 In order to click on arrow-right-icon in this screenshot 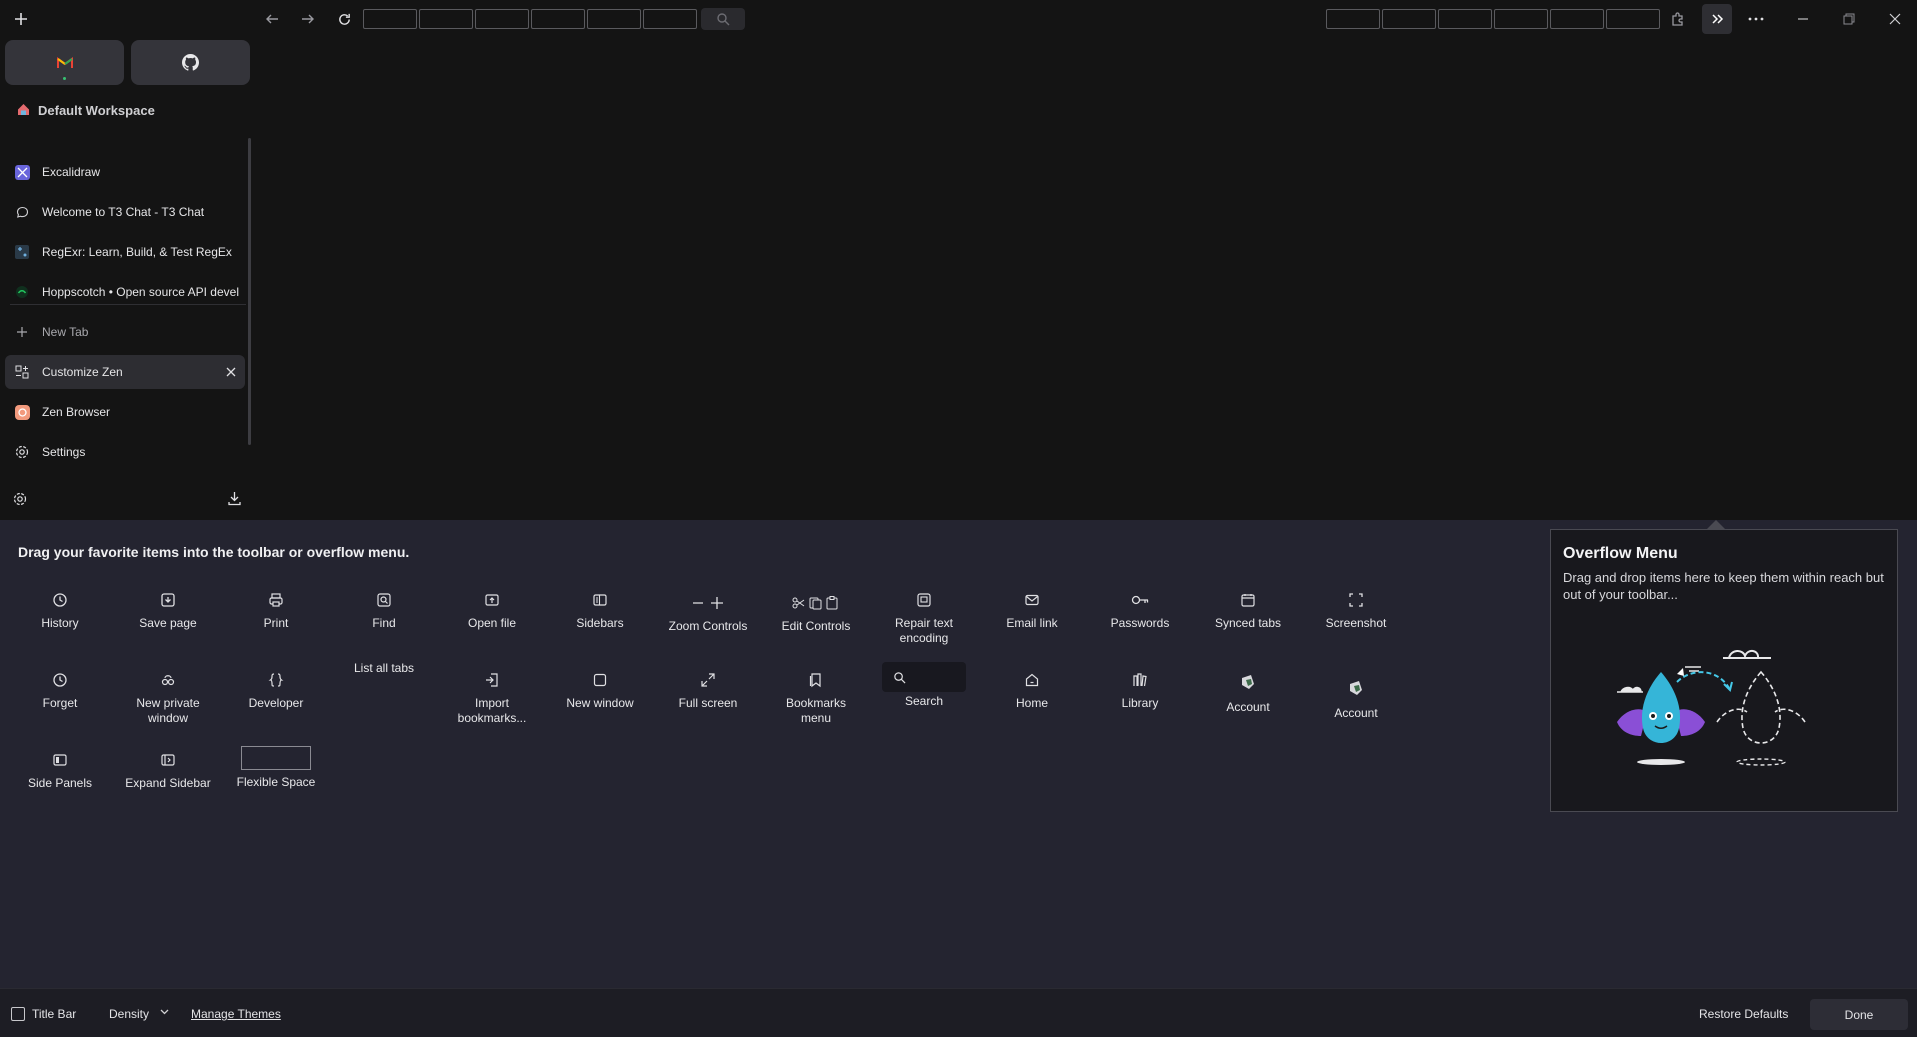, I will do `click(308, 19)`.